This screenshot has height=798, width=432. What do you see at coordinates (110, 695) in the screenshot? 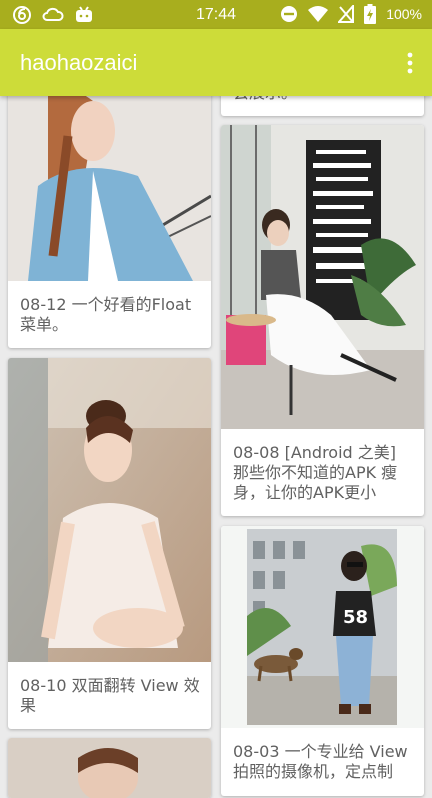
I see `card-caption: 08-10 双面翻转 View 效果` at bounding box center [110, 695].